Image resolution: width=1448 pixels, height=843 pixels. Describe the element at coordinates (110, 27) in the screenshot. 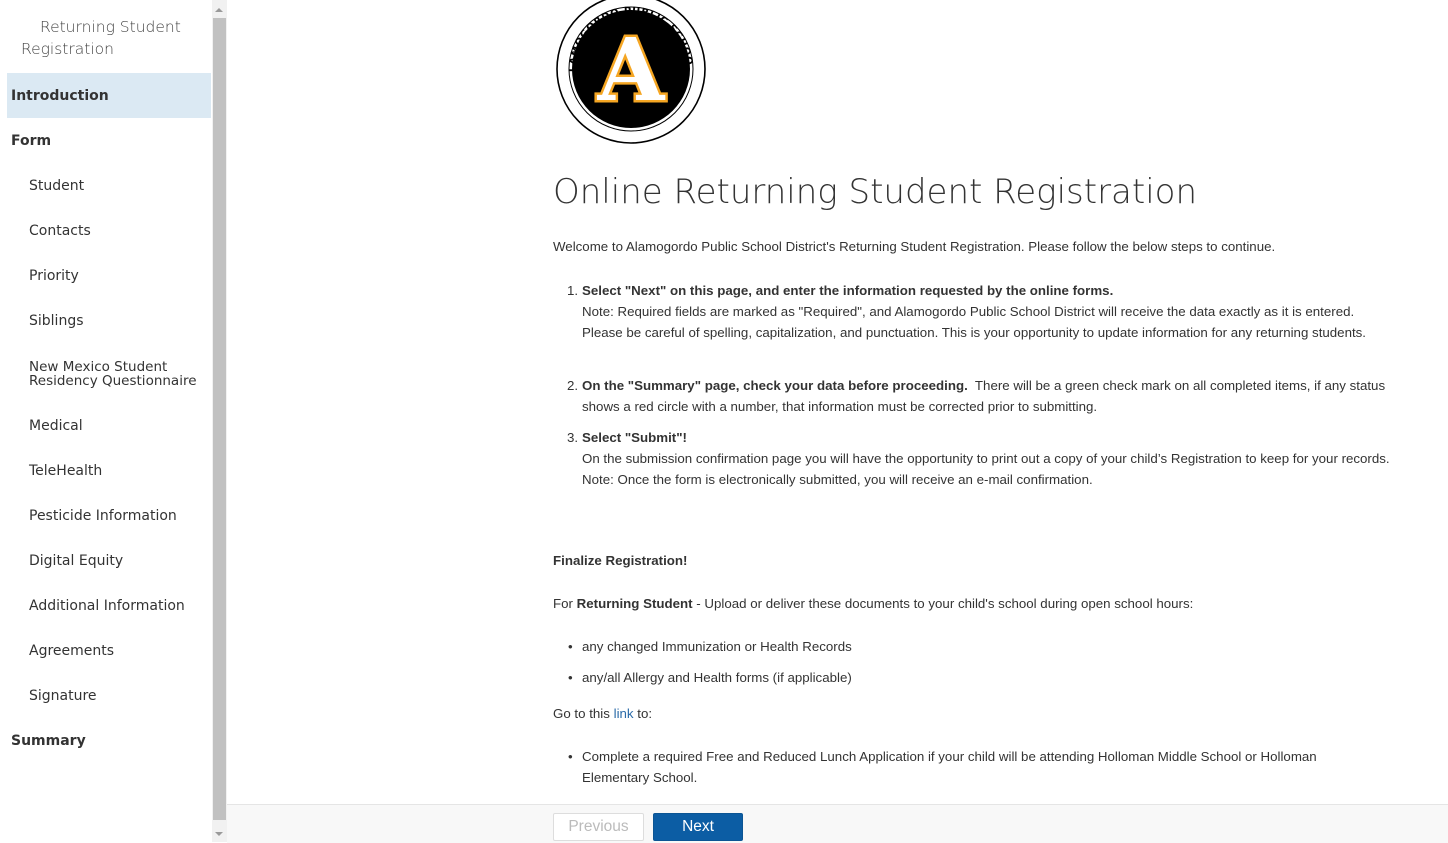

I see `sidebar-title-line1: Returning Student` at that location.